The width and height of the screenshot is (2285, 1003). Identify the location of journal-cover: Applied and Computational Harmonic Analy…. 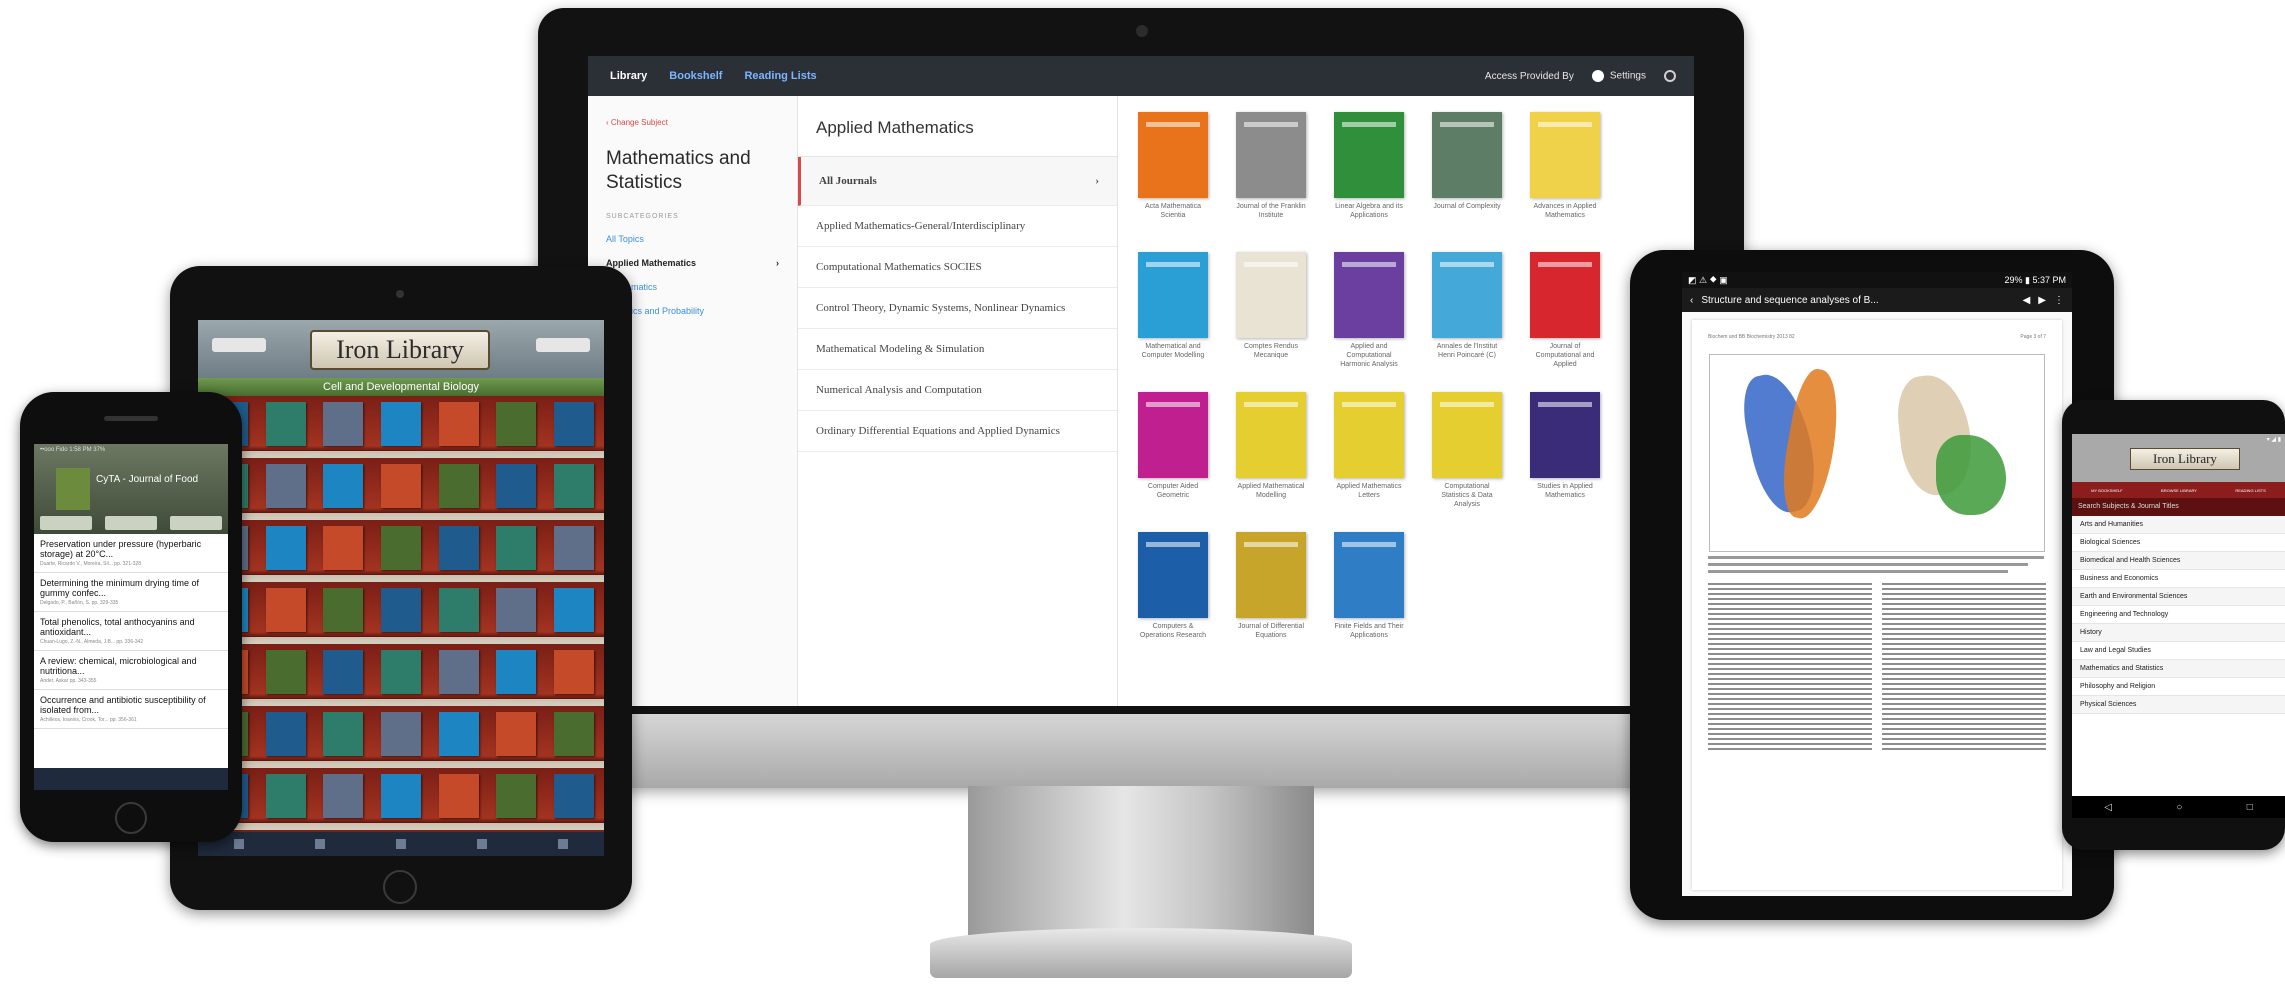
(1369, 315).